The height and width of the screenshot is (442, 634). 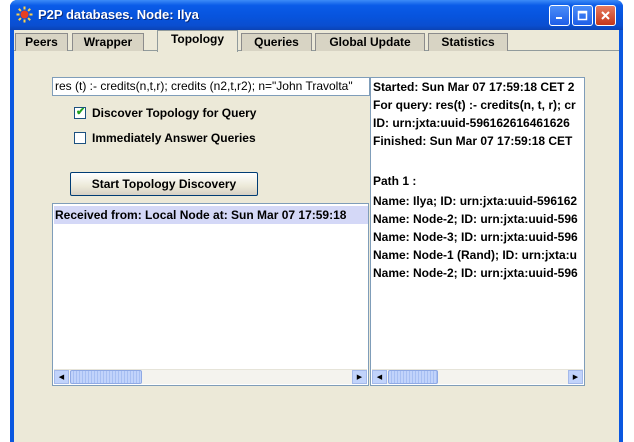 I want to click on maximize-icon, so click(x=582, y=15).